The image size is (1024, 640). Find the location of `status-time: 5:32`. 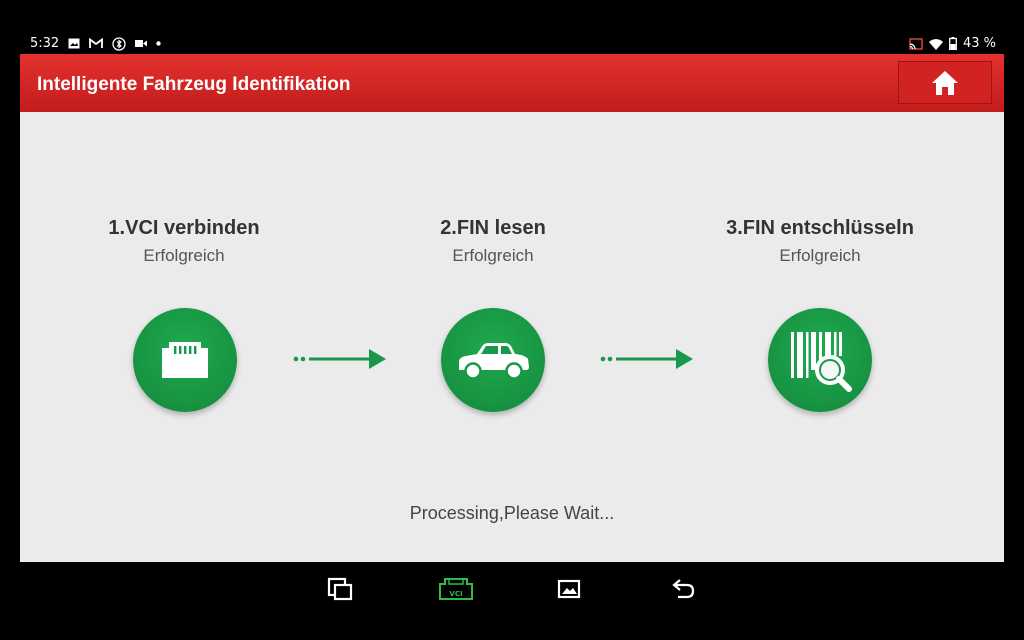

status-time: 5:32 is located at coordinates (45, 43).